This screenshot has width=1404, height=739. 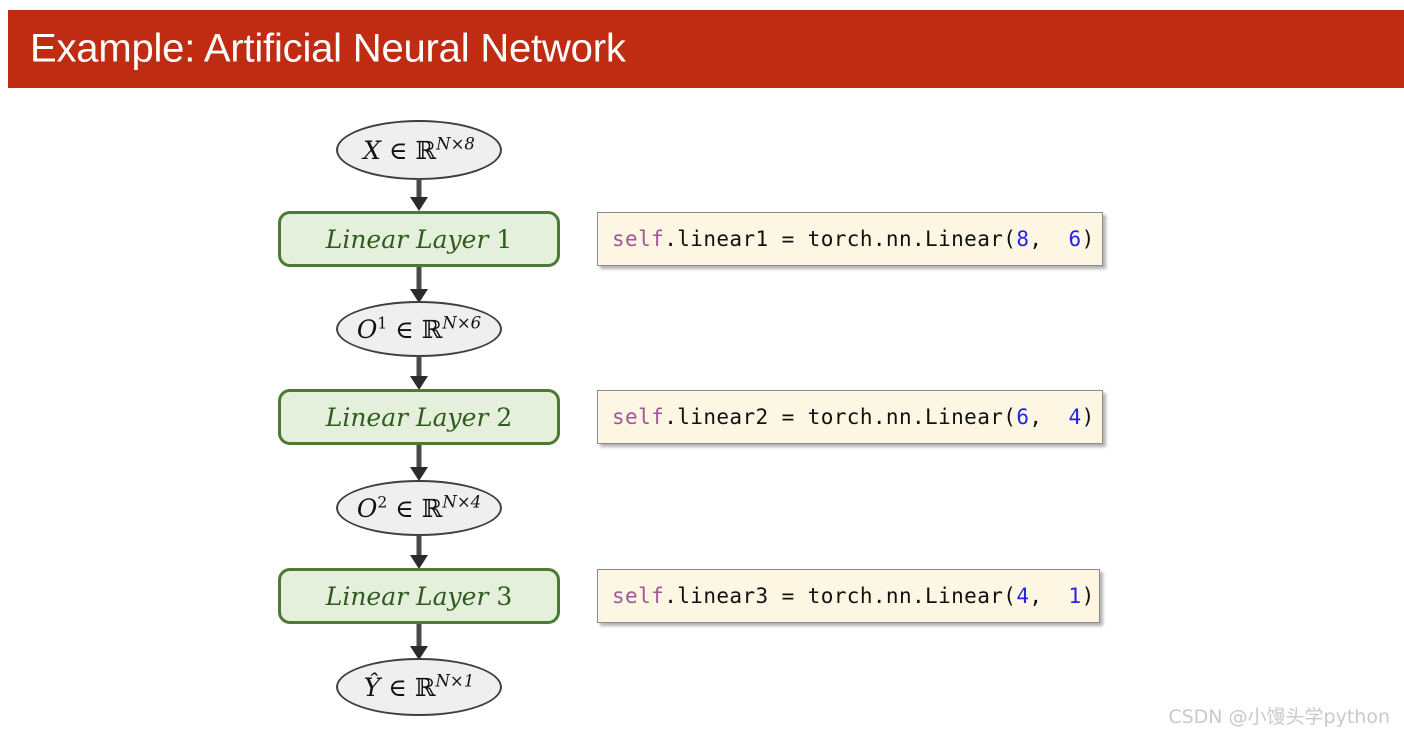 What do you see at coordinates (1088, 595) in the screenshot?
I see `token-close-3: )` at bounding box center [1088, 595].